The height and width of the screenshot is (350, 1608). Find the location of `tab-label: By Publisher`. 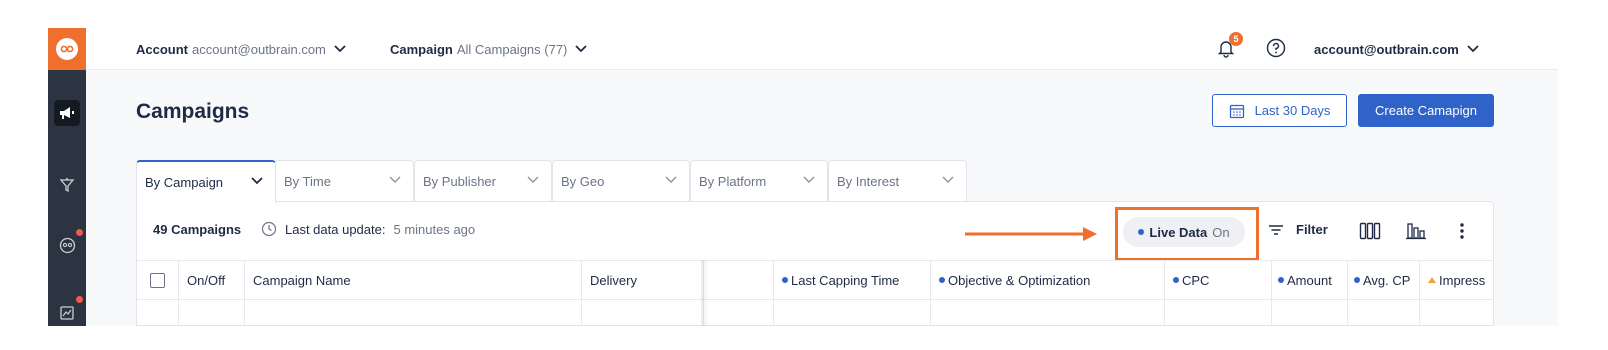

tab-label: By Publisher is located at coordinates (459, 181).